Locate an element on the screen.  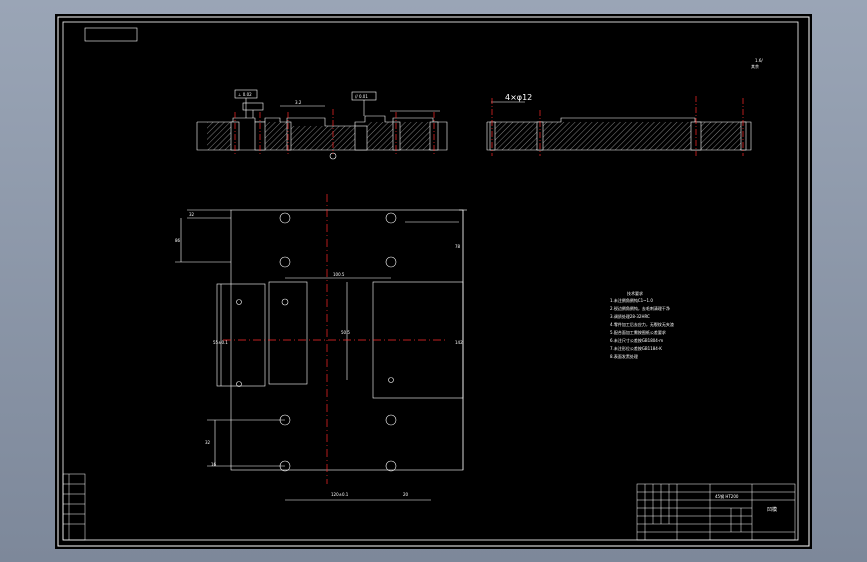
dim-center-width: 100.5 is located at coordinates (339, 274).